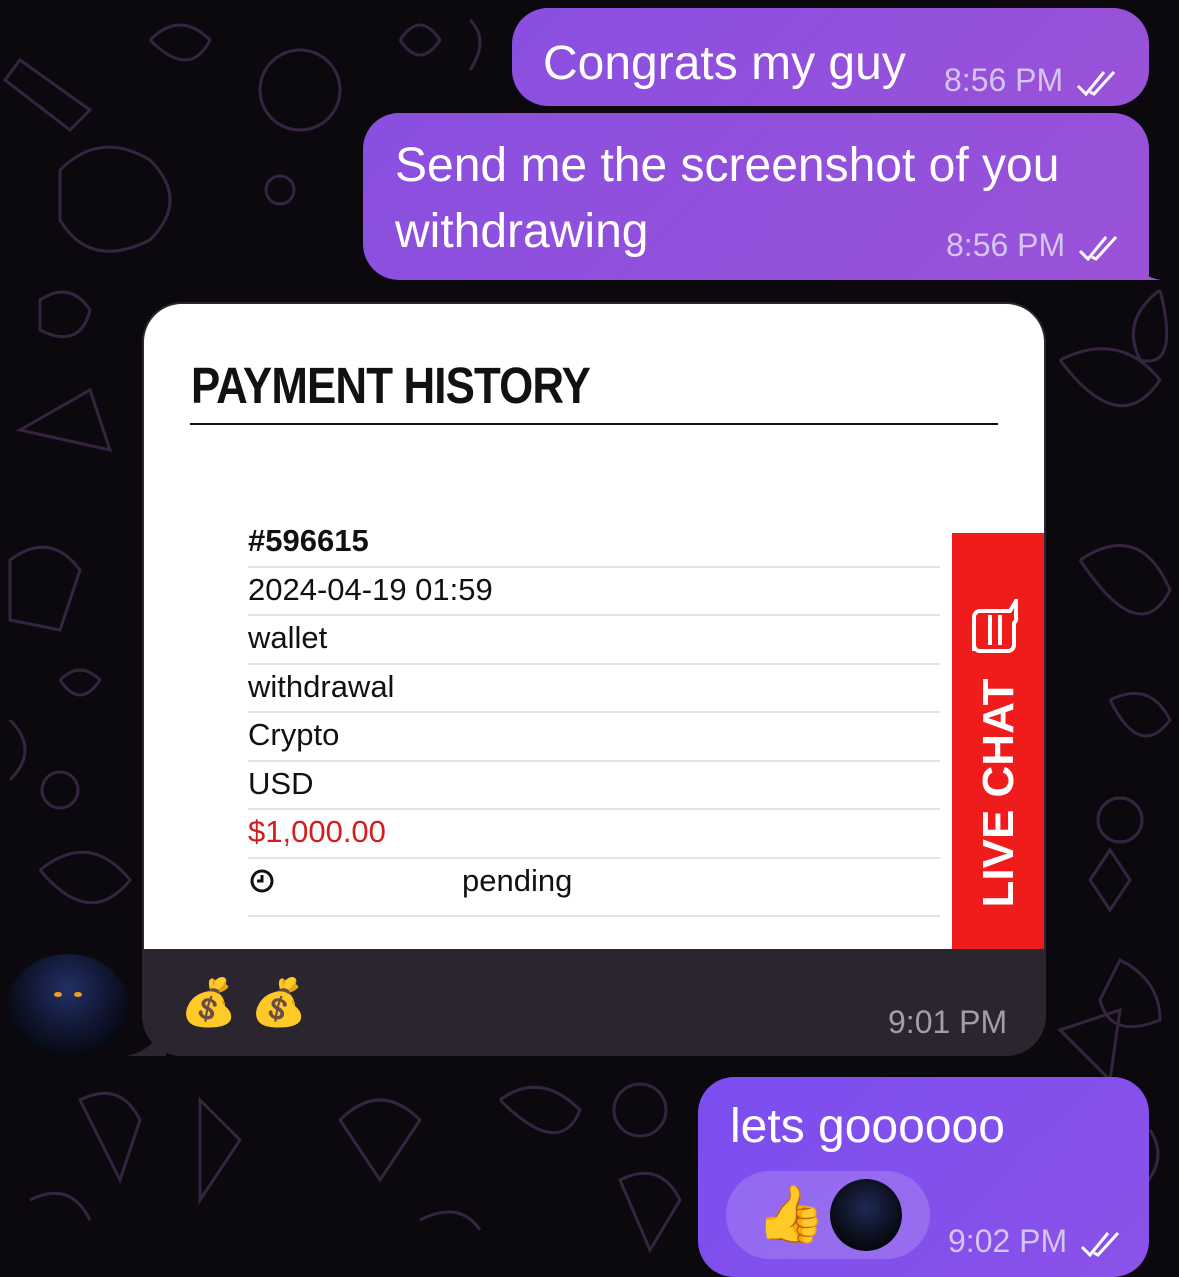  What do you see at coordinates (1146, 265) in the screenshot?
I see `bubble-tail` at bounding box center [1146, 265].